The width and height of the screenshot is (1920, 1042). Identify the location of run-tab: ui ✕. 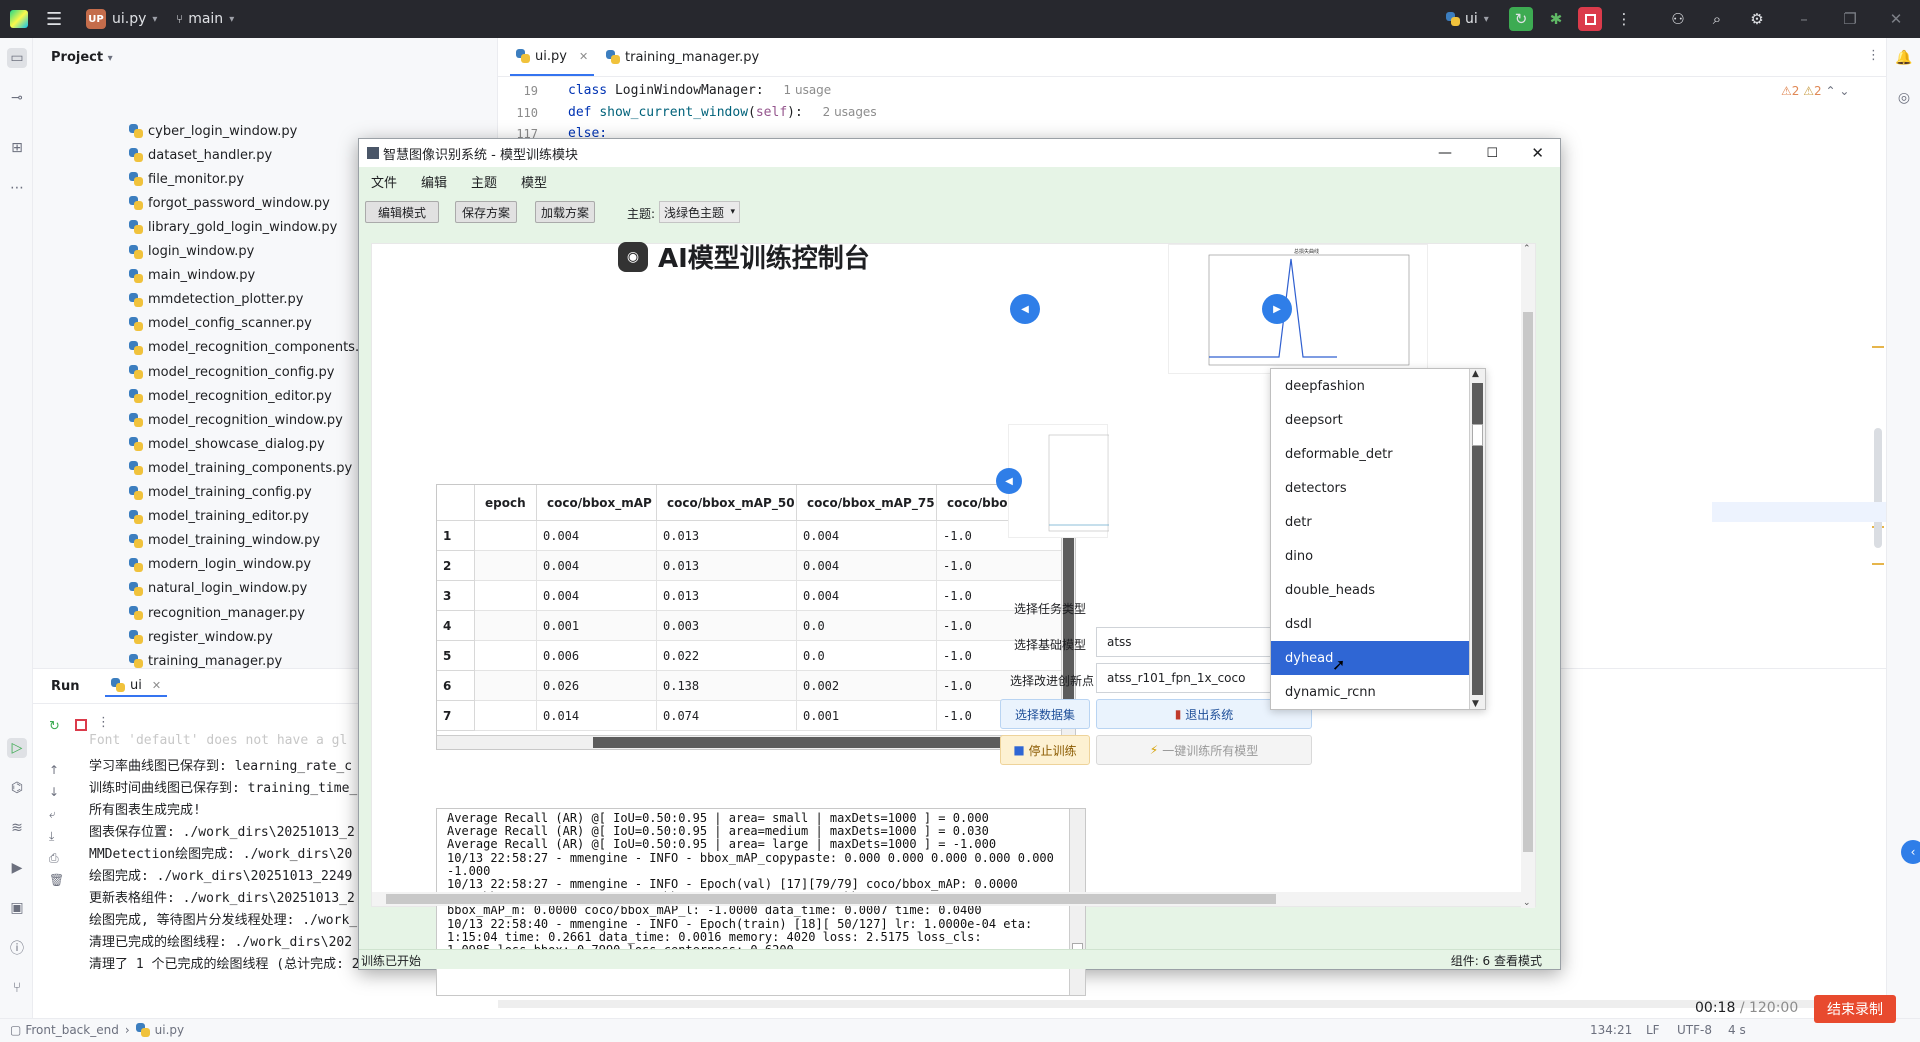
(136, 686).